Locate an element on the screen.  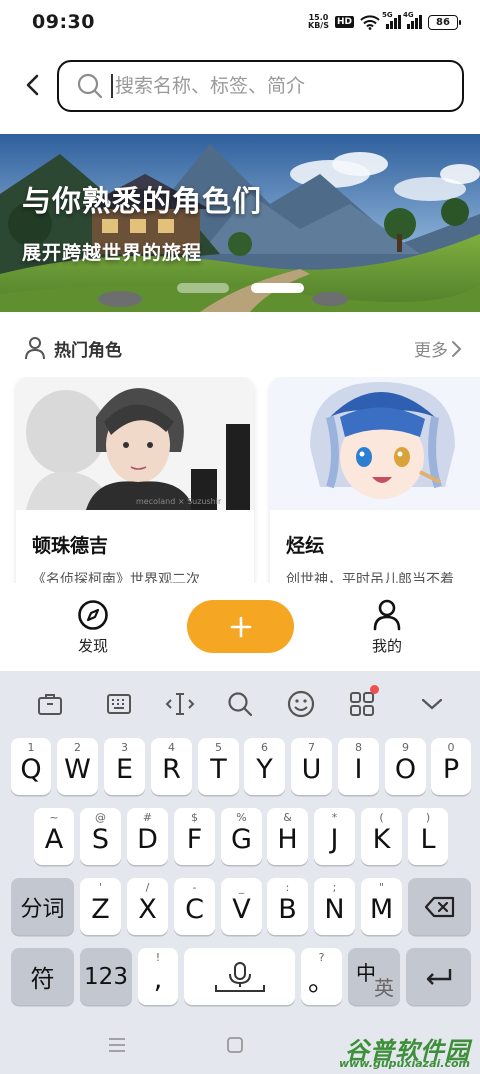
key-c: -C is located at coordinates (194, 906).